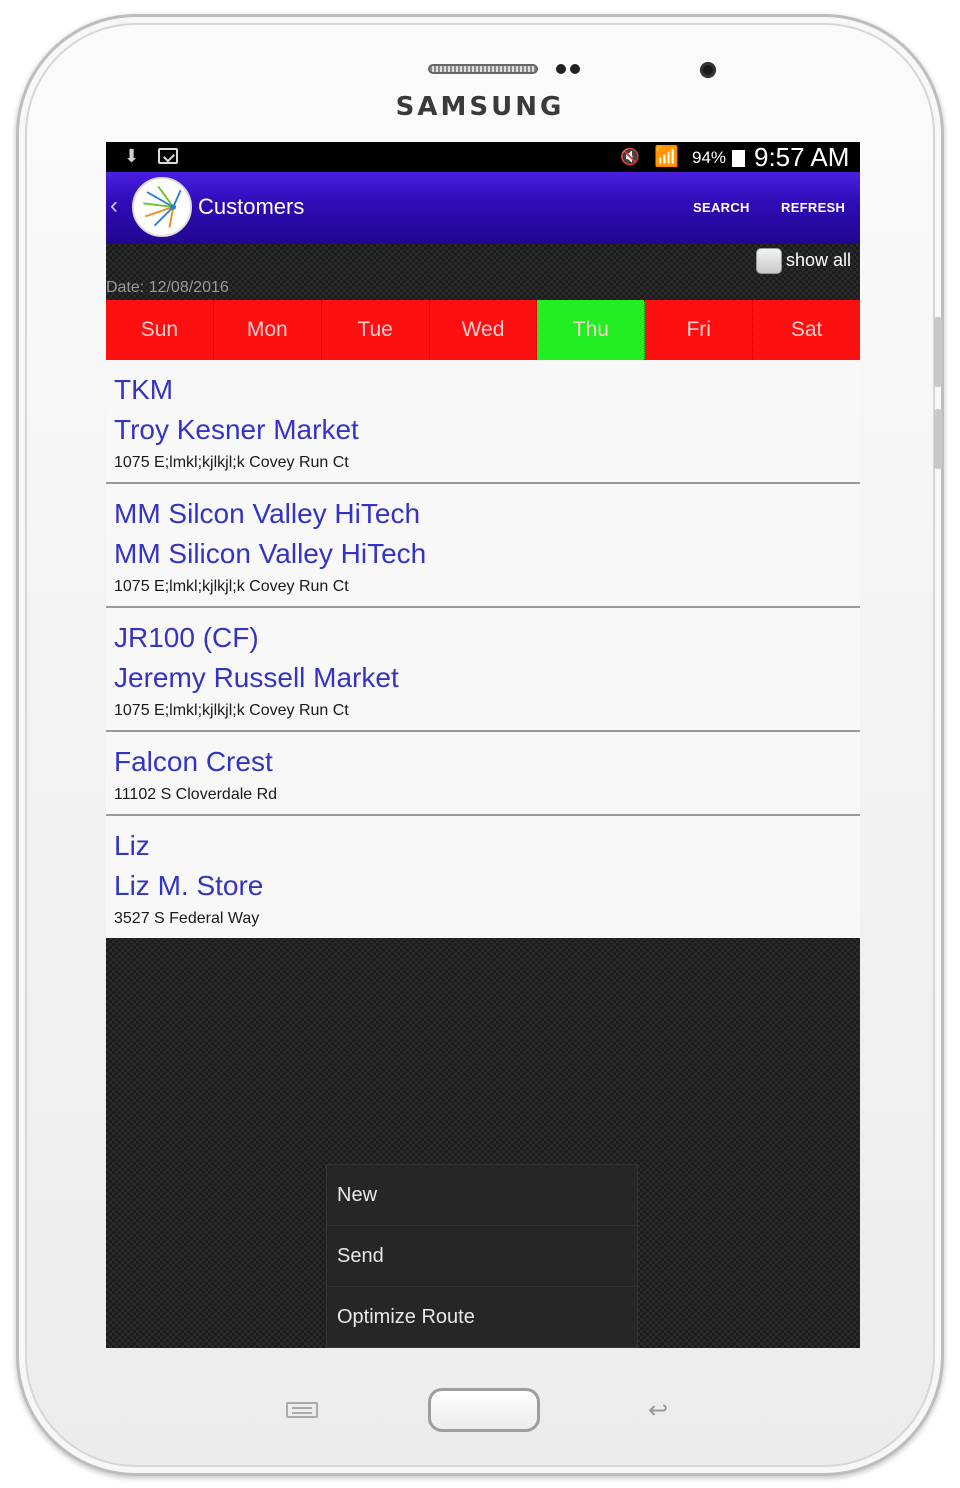  What do you see at coordinates (483, 69) in the screenshot?
I see `speaker-grille` at bounding box center [483, 69].